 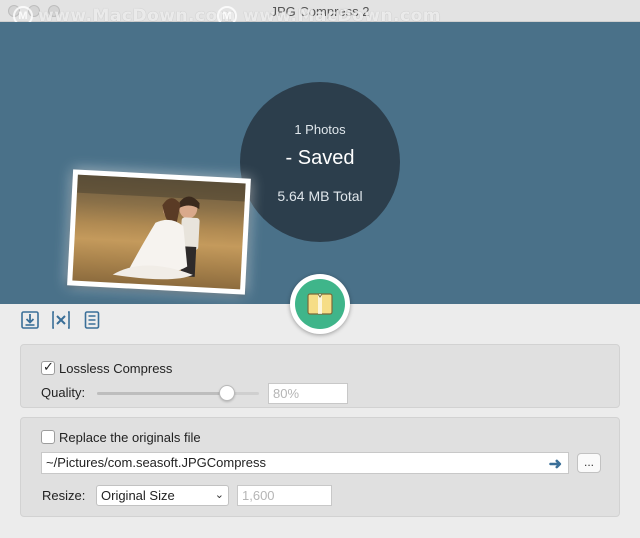 I want to click on wedding-photo-image, so click(x=159, y=232).